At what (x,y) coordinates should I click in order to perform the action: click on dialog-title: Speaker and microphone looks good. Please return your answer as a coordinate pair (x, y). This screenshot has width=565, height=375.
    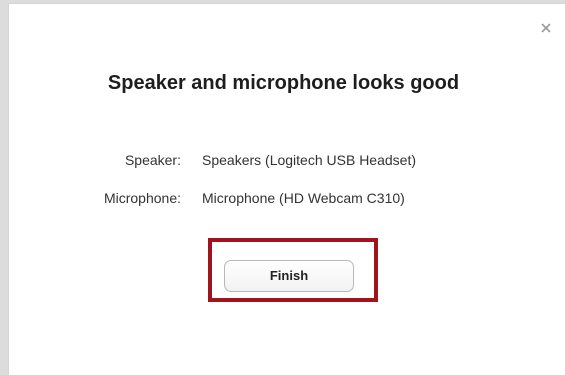
    Looking at the image, I should click on (283, 83).